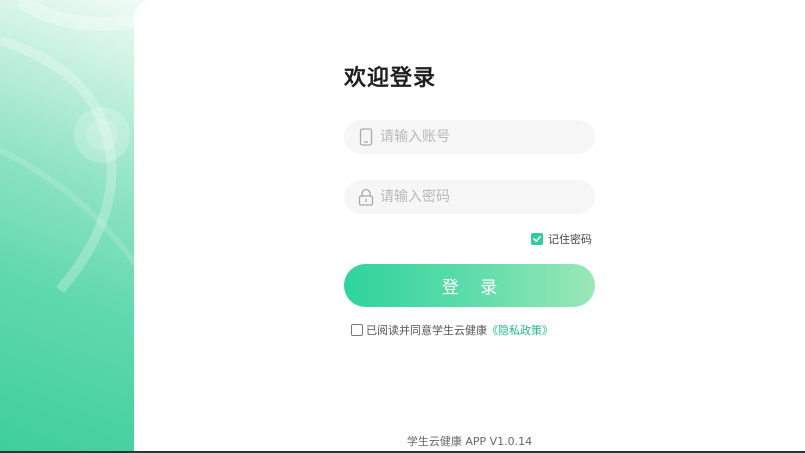 This screenshot has width=805, height=453. Describe the element at coordinates (366, 137) in the screenshot. I see `phone-icon` at that location.